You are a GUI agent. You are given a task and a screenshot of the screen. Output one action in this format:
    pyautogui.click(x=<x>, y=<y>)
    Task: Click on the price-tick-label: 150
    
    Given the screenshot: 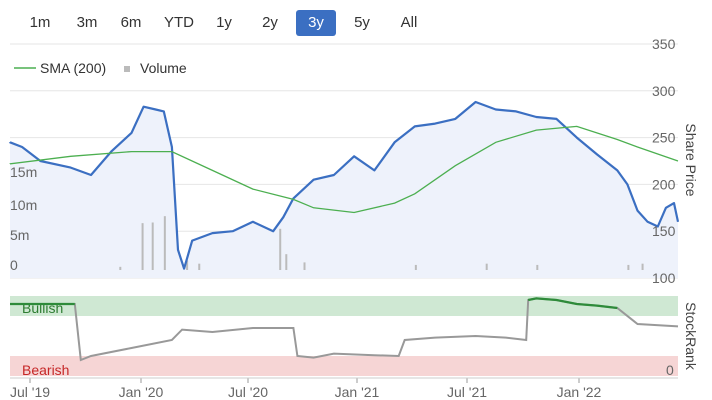 What is the action you would take?
    pyautogui.click(x=664, y=231)
    